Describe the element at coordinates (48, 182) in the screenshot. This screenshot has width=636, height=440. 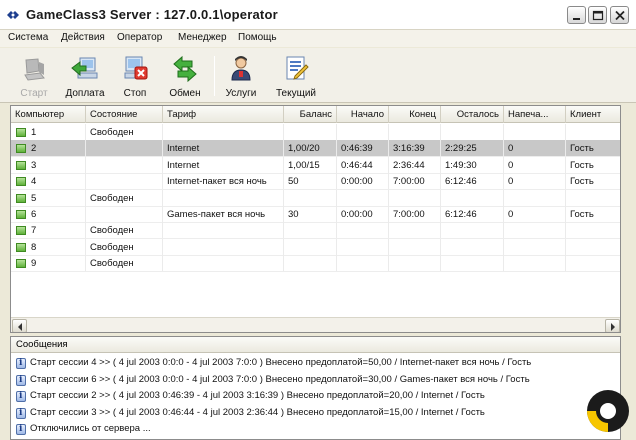
I see `cell-computer: 4` at that location.